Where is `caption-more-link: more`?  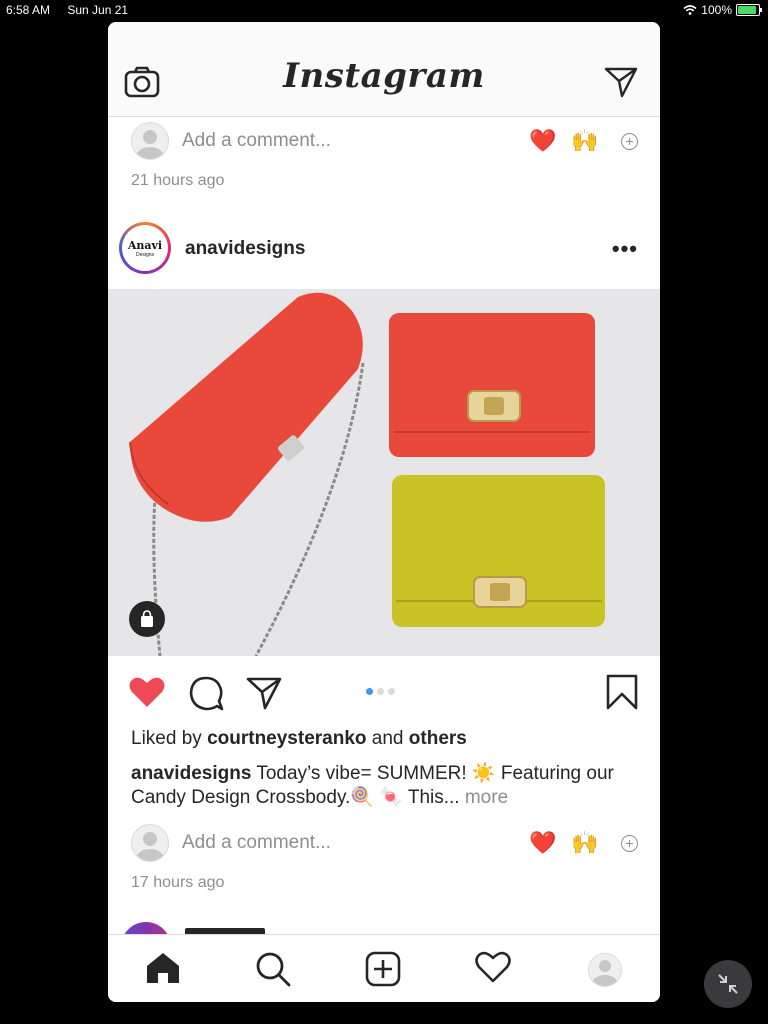
caption-more-link: more is located at coordinates (486, 797).